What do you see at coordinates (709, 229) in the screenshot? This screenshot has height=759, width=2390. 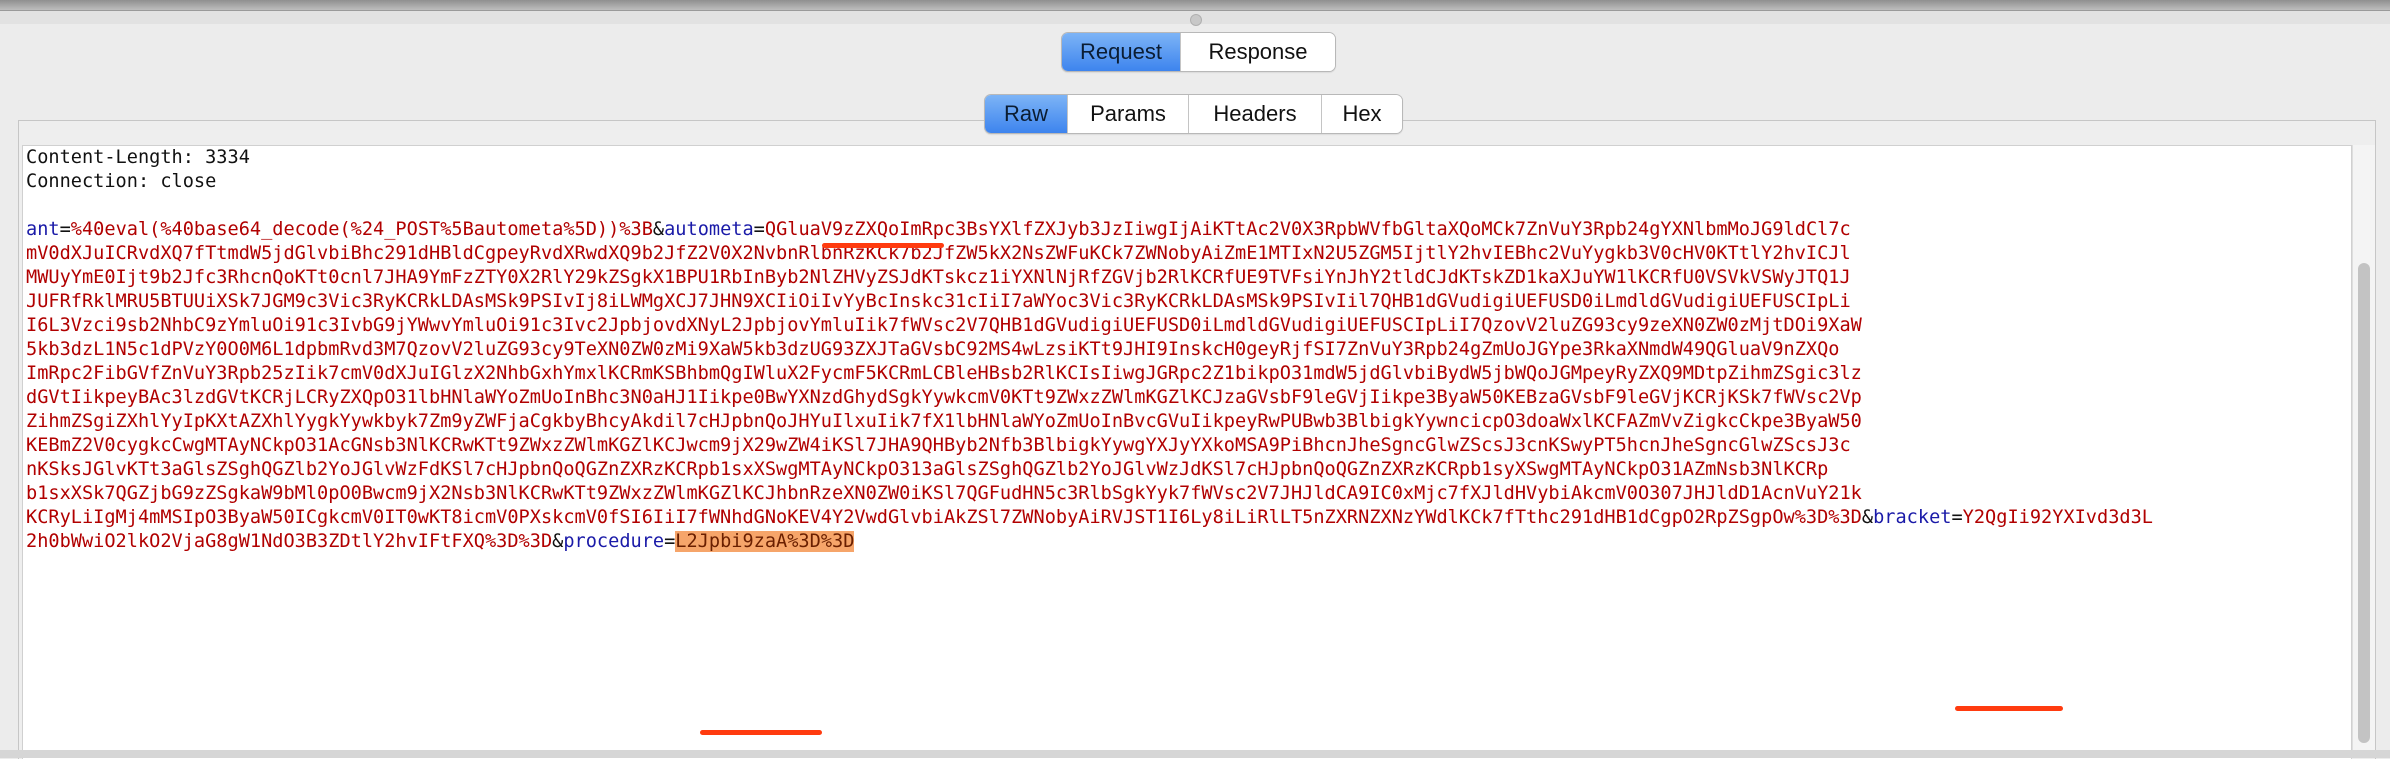 I see `param-name-autometa: autometa` at bounding box center [709, 229].